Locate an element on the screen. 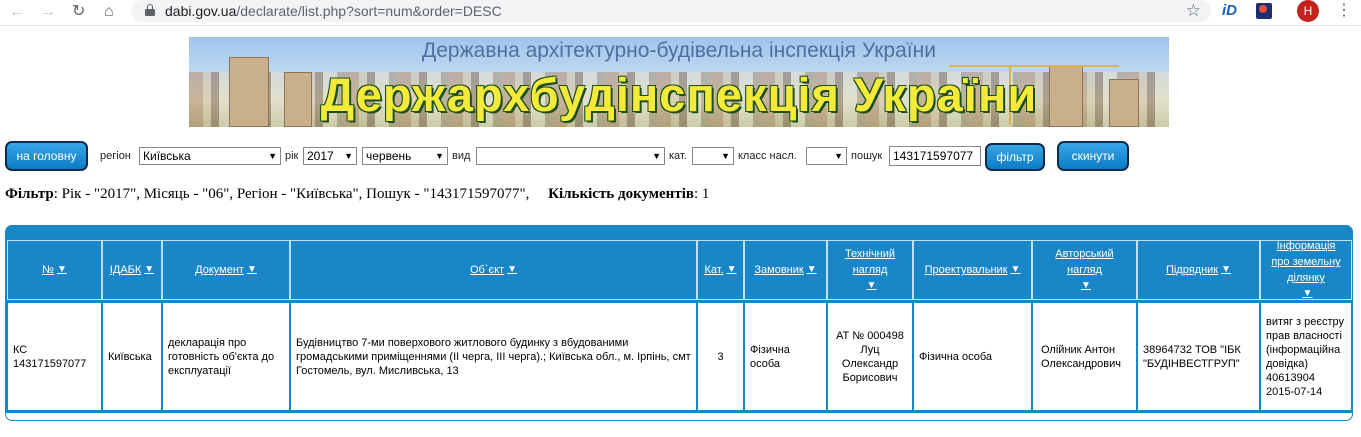  month-select: червень ▼ is located at coordinates (405, 156).